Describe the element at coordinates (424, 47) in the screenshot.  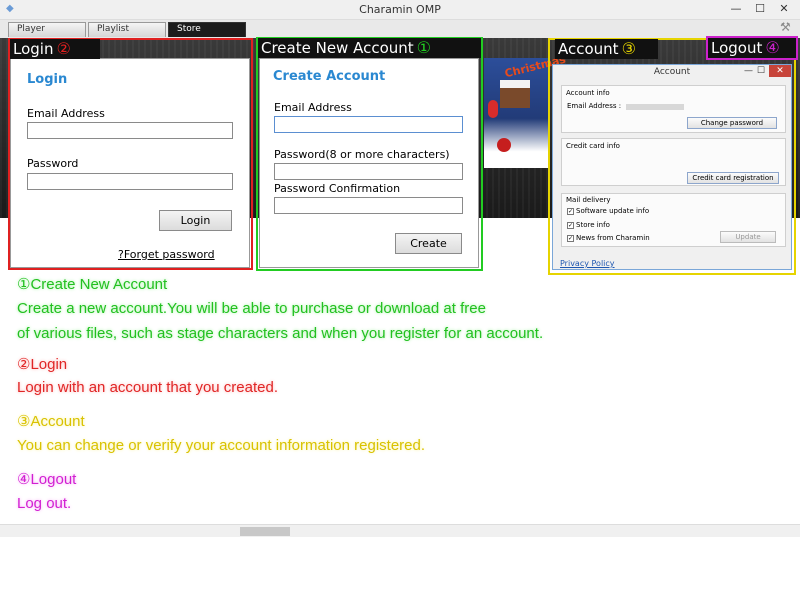
I see `create-highlight-number: ①` at that location.